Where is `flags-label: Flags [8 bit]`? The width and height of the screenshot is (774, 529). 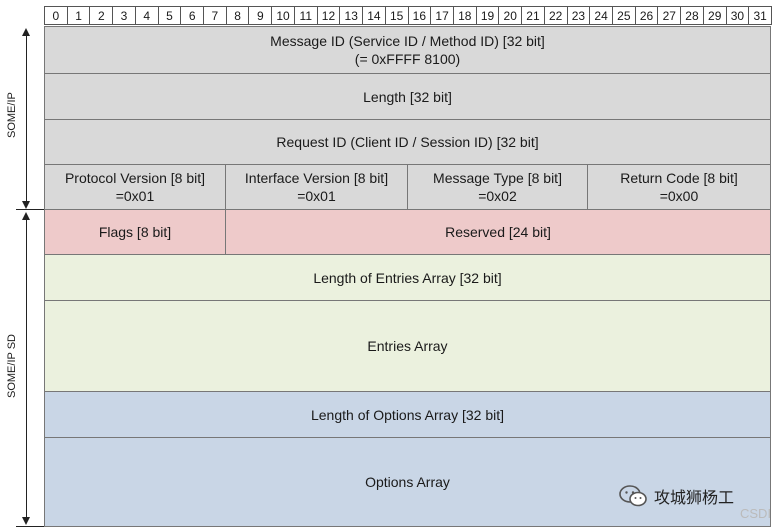
flags-label: Flags [8 bit] is located at coordinates (135, 232).